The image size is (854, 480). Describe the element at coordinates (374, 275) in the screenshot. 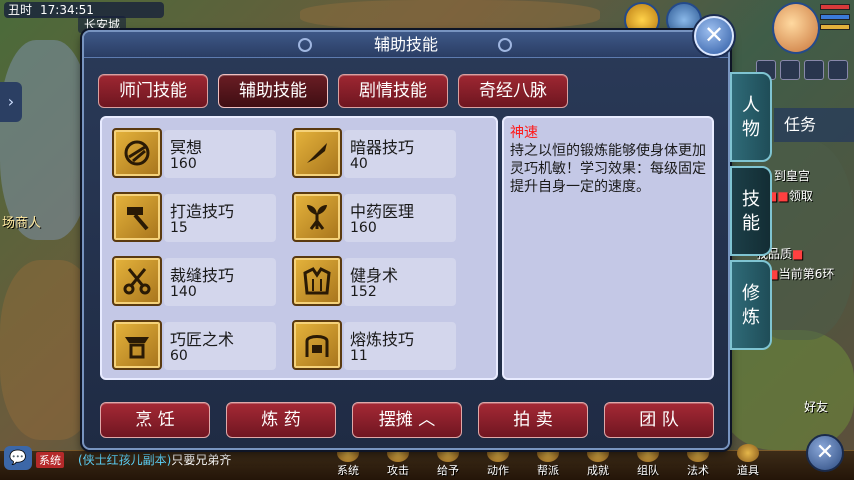

I see `skill-name: 健身术` at that location.